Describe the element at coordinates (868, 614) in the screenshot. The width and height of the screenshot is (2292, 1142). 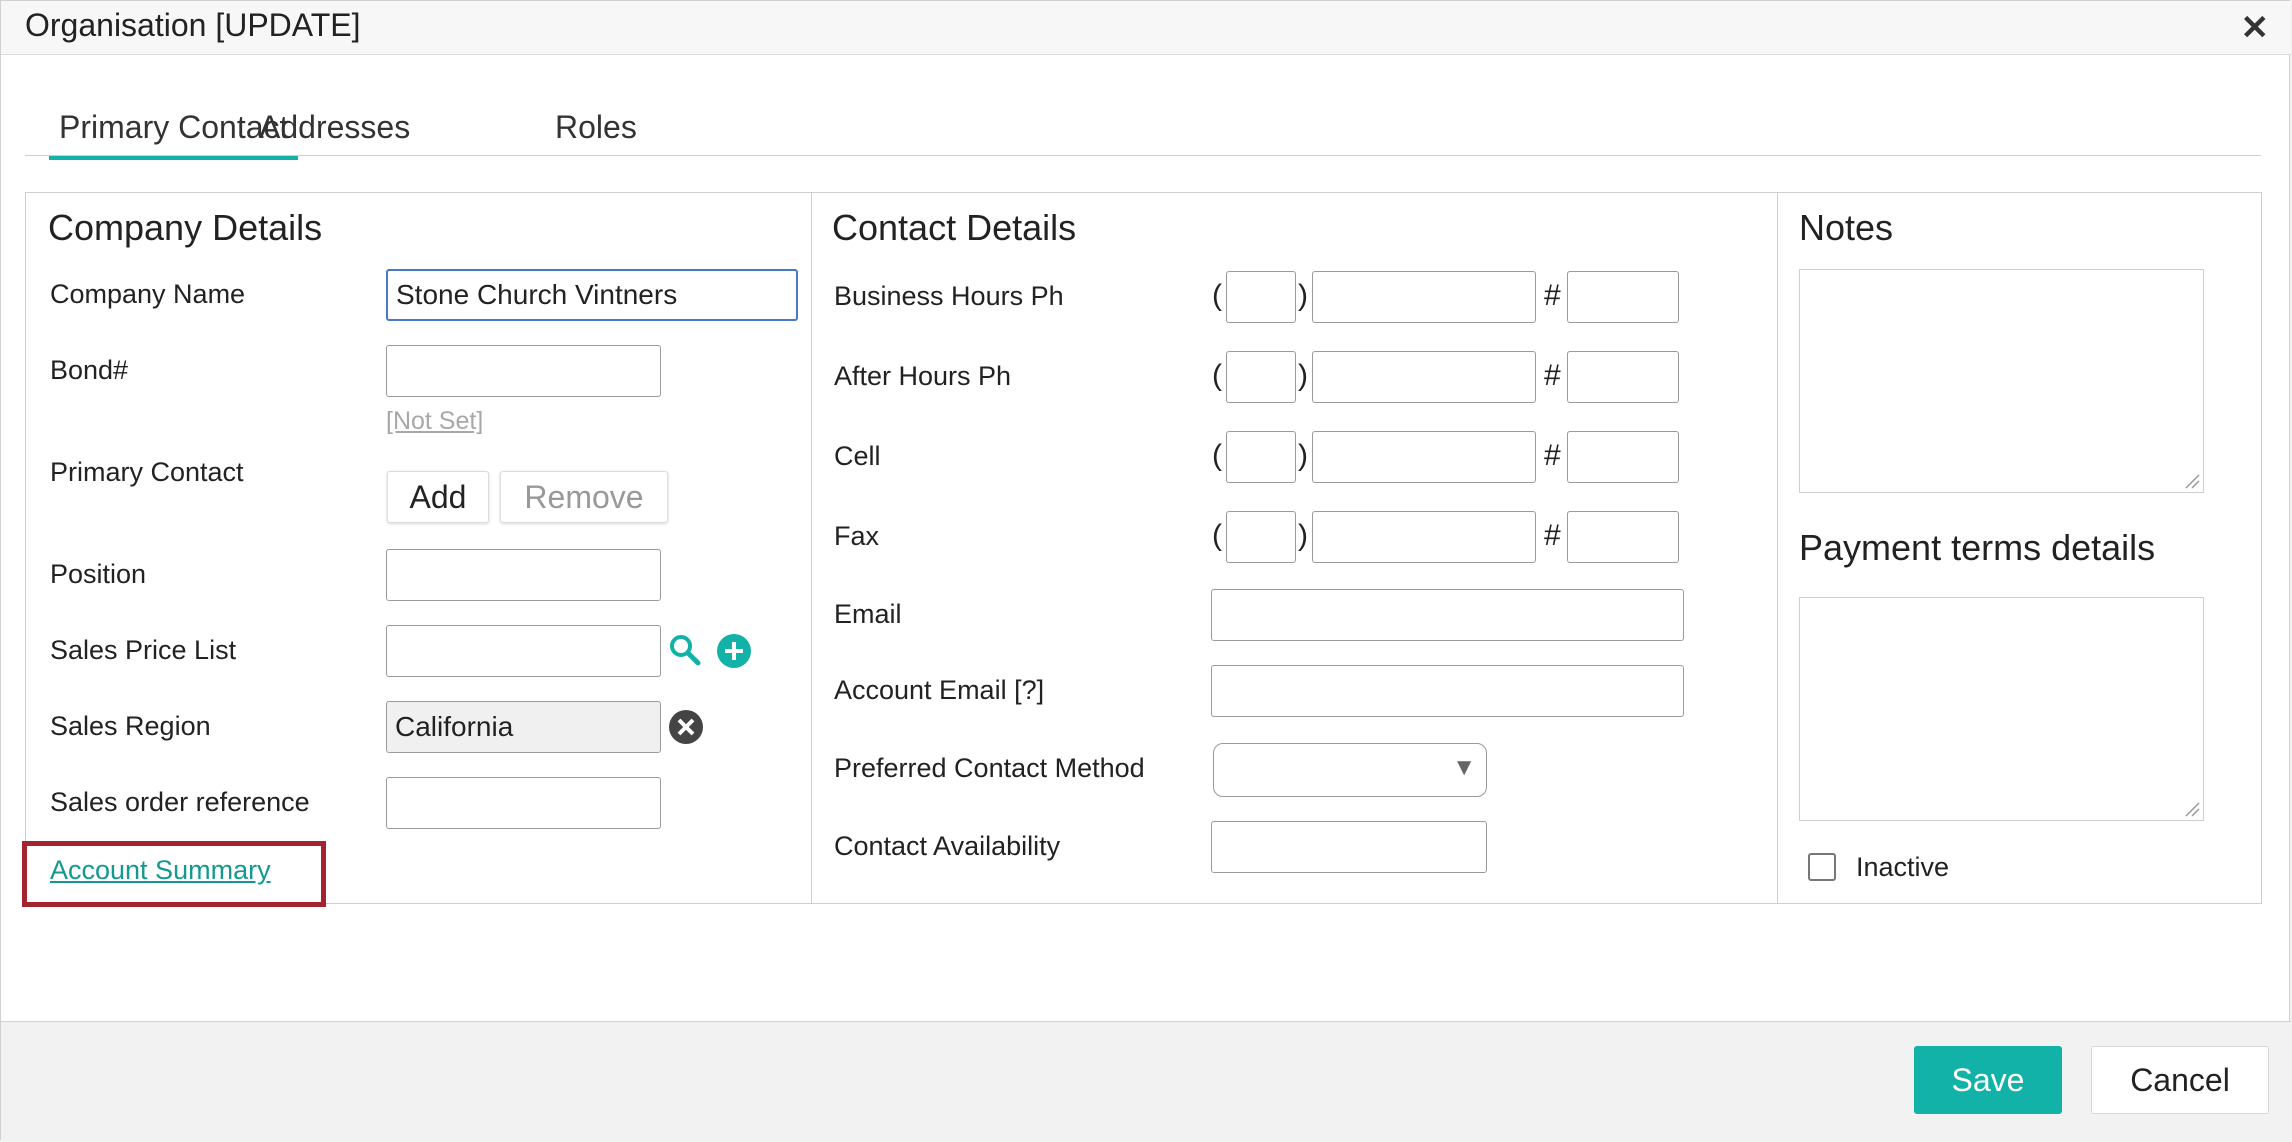
I see `email-label: Email` at that location.